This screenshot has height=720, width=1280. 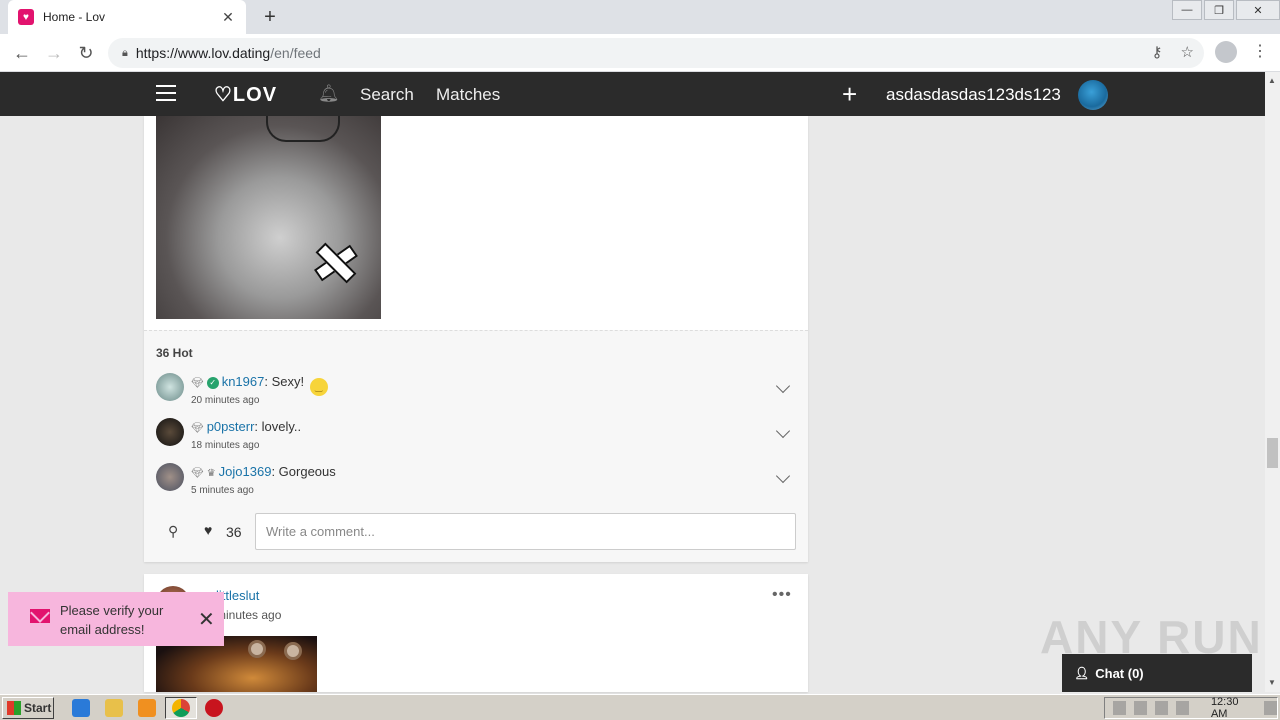 I want to click on chrome-taskbar-button, so click(x=181, y=708).